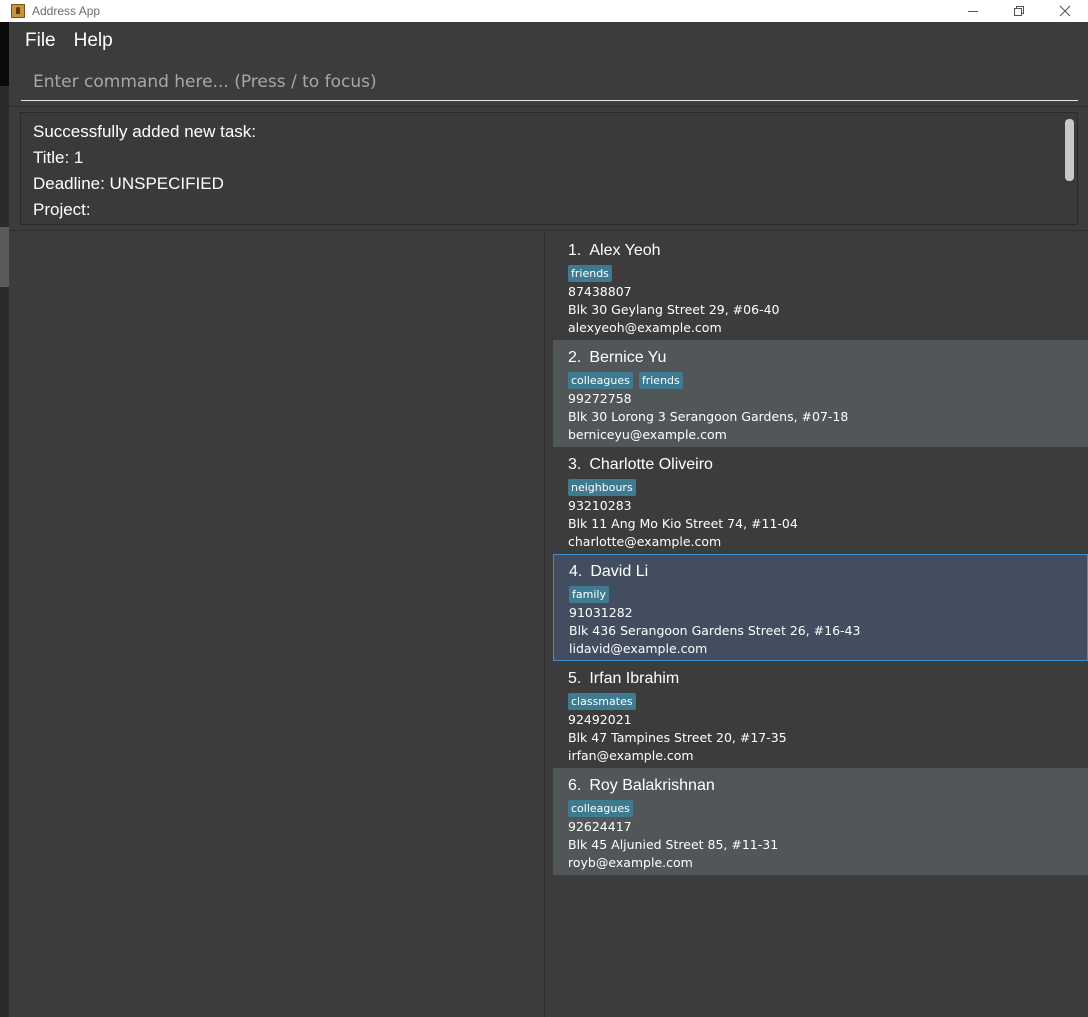 This screenshot has height=1017, width=1088. Describe the element at coordinates (1069, 150) in the screenshot. I see `result-scrollbar` at that location.